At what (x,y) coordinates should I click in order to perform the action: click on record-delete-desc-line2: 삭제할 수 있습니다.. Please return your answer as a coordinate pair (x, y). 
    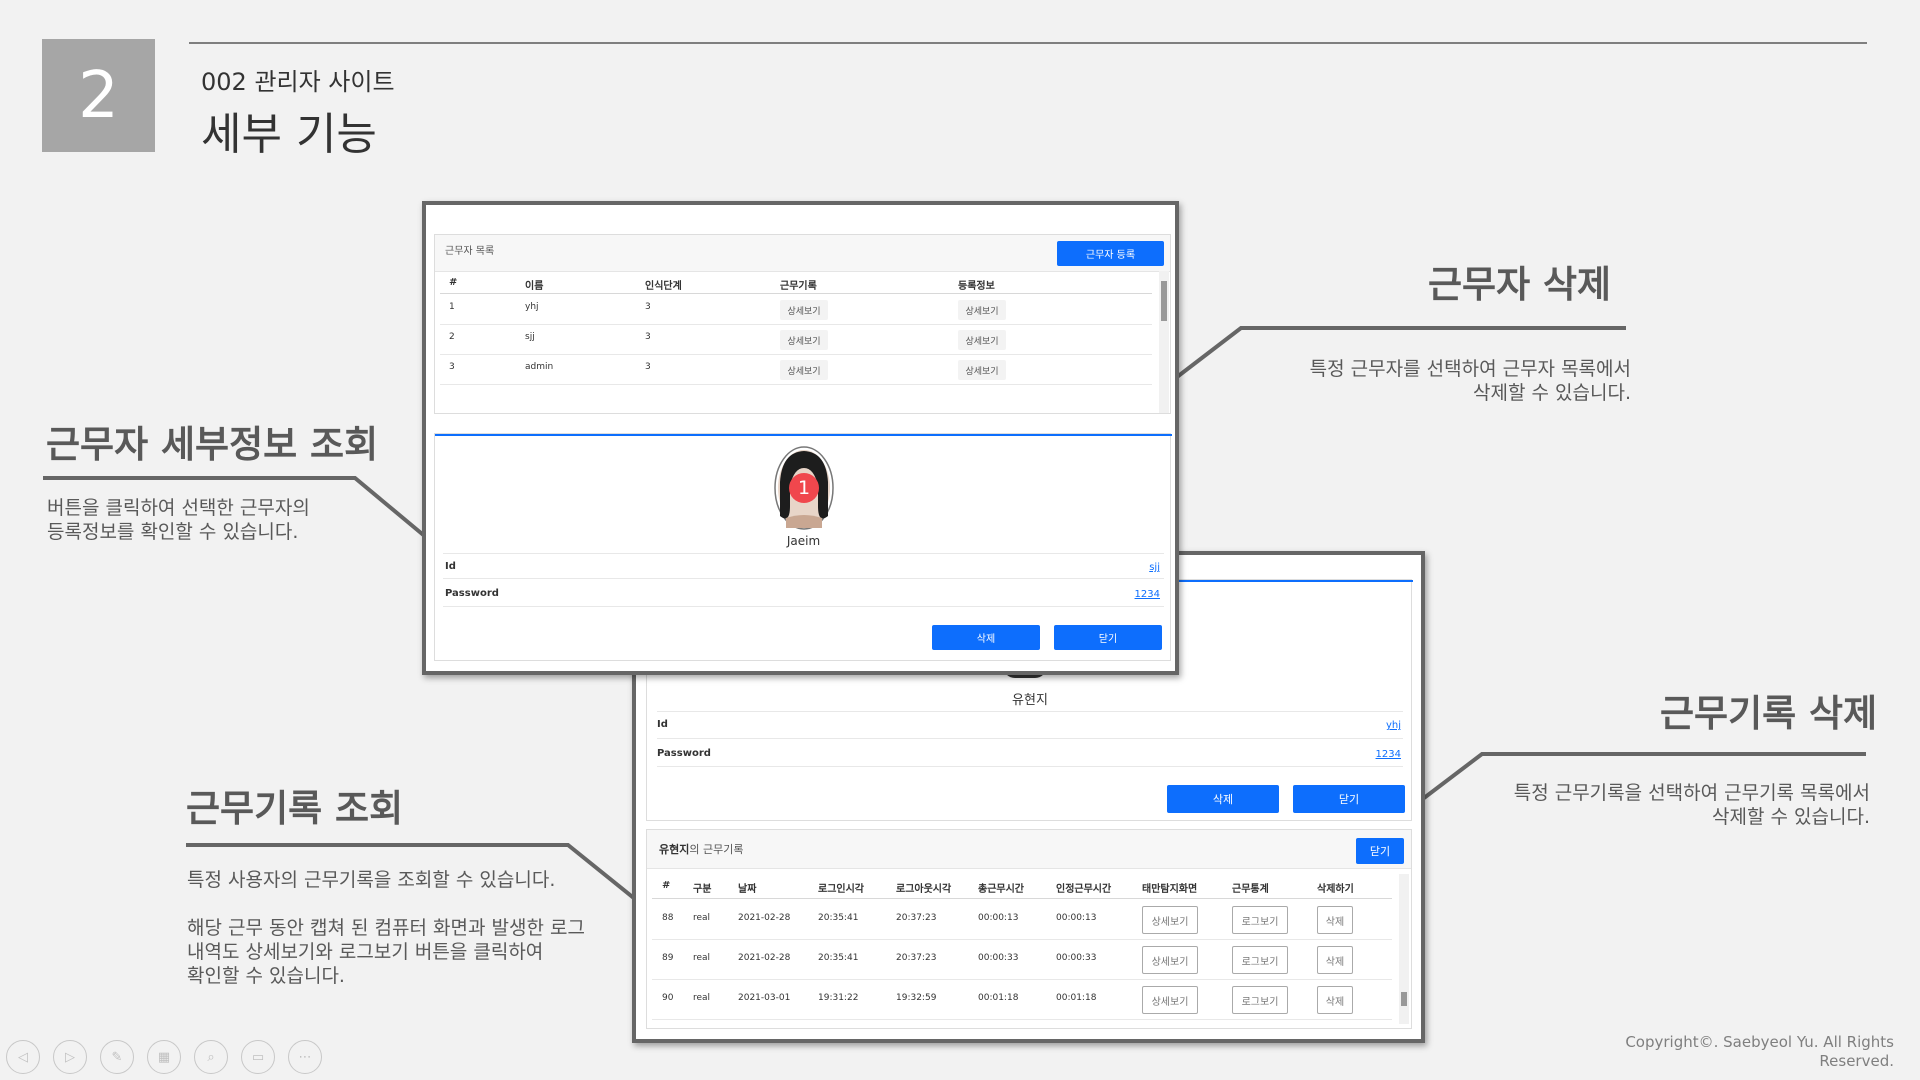
    Looking at the image, I should click on (1791, 817).